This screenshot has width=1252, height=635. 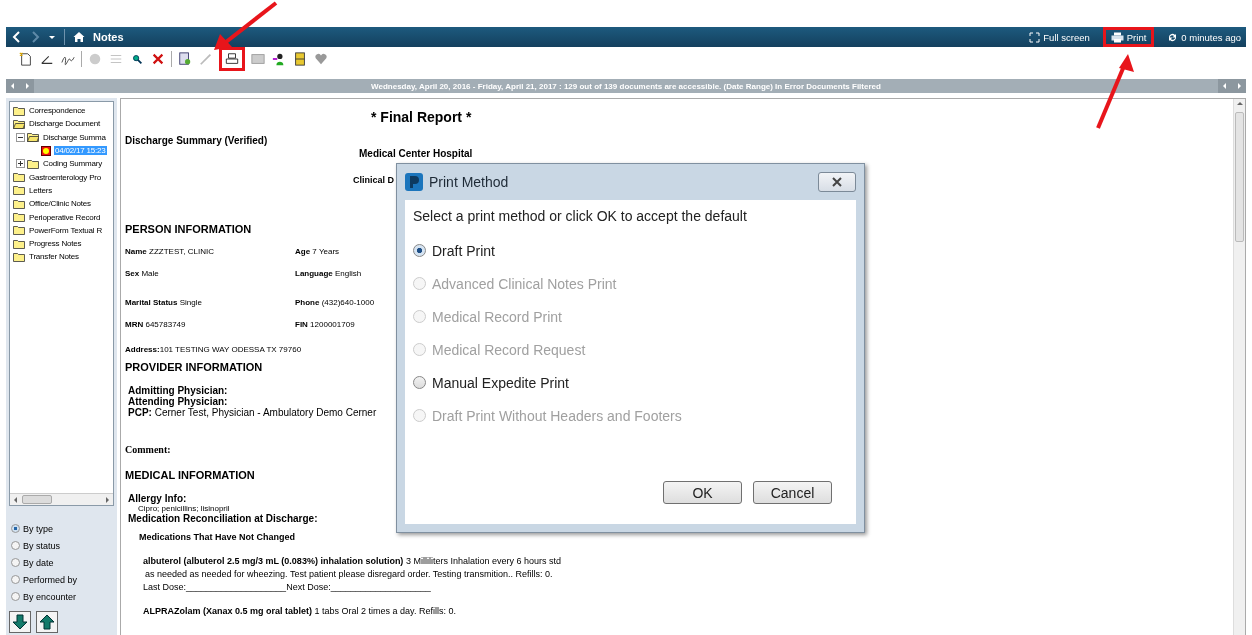 What do you see at coordinates (1239, 177) in the screenshot?
I see `scrollbar-thumb` at bounding box center [1239, 177].